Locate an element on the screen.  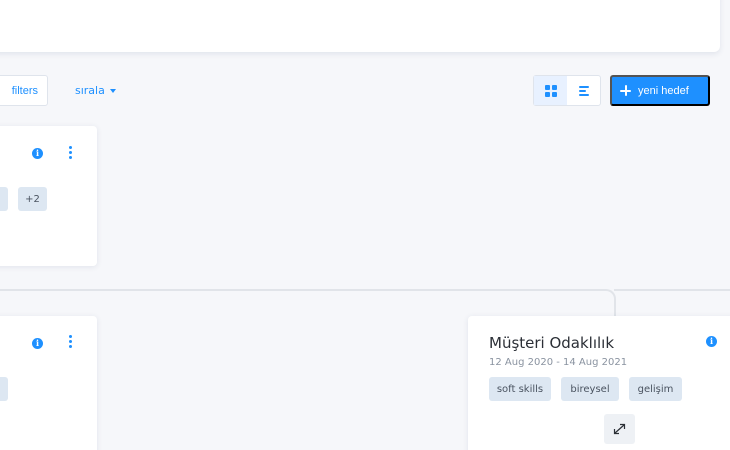
goal-card: i +2 is located at coordinates (48, 196).